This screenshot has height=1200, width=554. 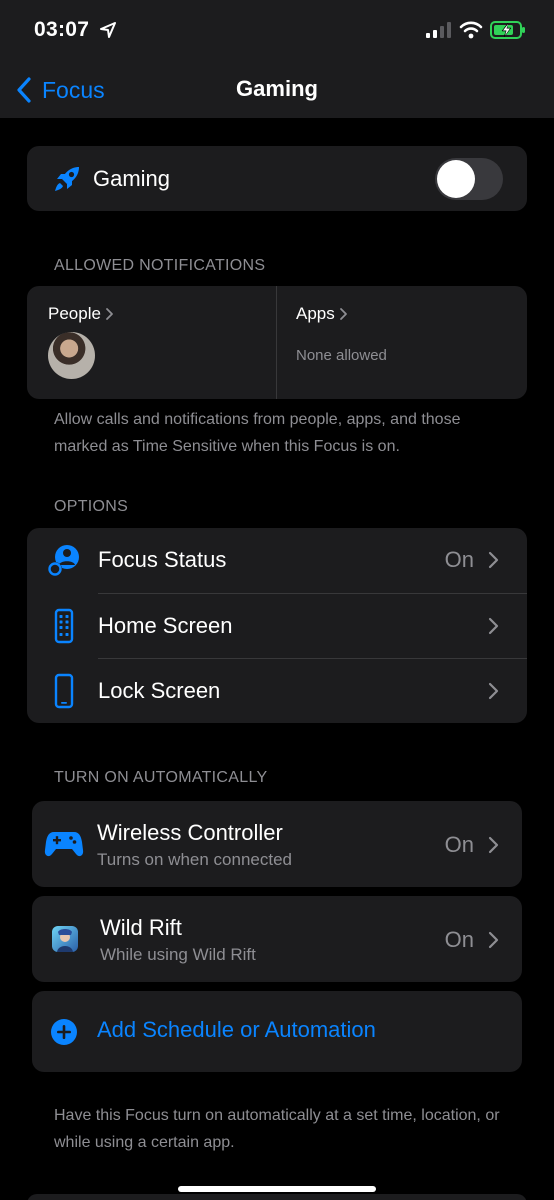 I want to click on cellular-signal-icon, so click(x=438, y=30).